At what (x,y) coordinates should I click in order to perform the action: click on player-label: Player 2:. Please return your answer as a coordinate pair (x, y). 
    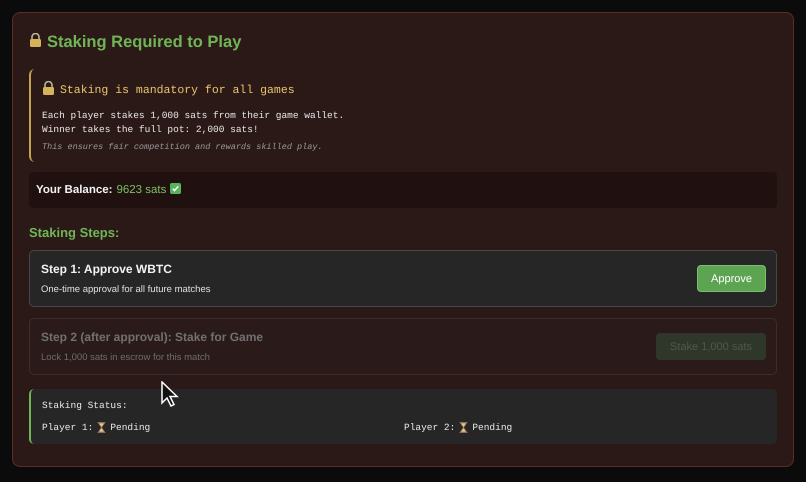
    Looking at the image, I should click on (430, 427).